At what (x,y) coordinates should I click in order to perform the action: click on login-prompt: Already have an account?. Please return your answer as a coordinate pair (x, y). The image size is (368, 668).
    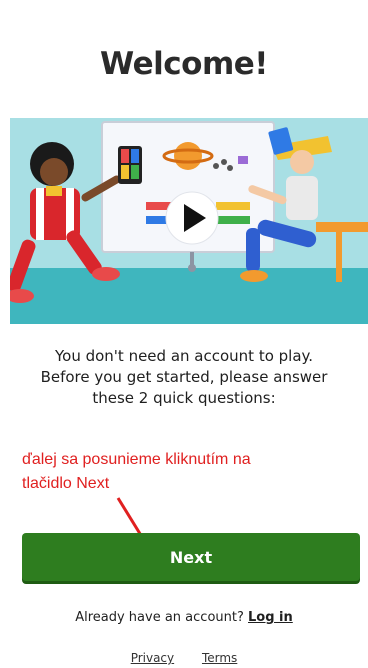
    Looking at the image, I should click on (159, 617).